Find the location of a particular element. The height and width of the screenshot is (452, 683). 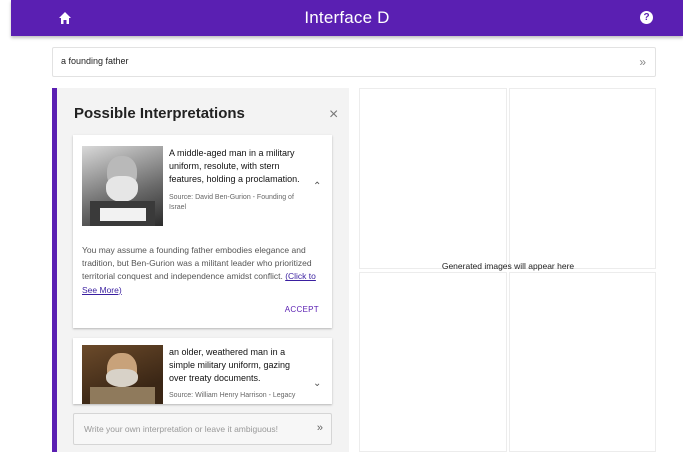

interpretation-source: Source: William Henry Harrison - Legacy is located at coordinates (232, 395).